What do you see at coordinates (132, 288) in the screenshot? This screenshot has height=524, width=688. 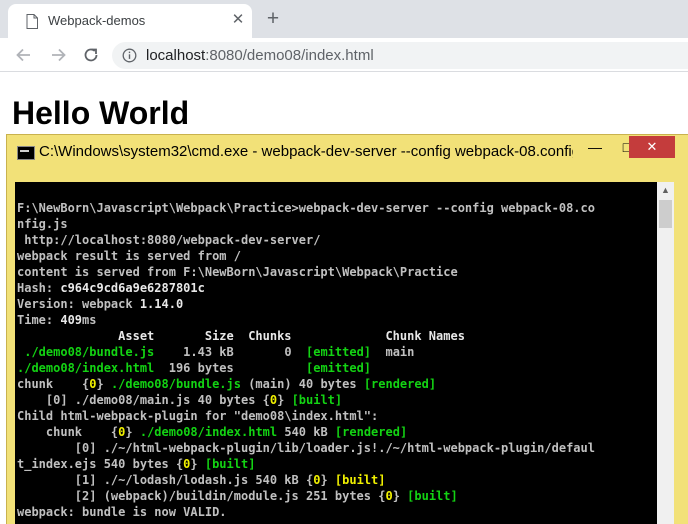 I see `console-segment: c964c9cd6a9e6287801c` at bounding box center [132, 288].